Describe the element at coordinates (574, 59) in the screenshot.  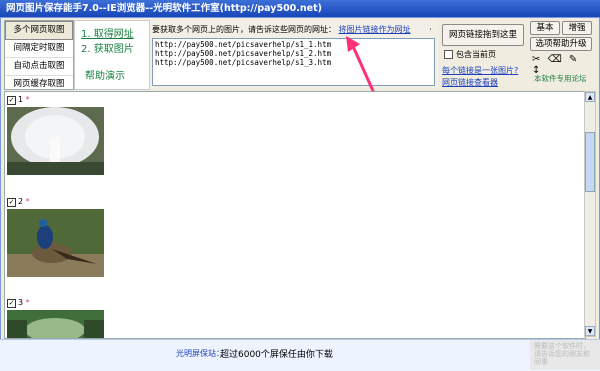
I see `brush-icon: ✎` at that location.